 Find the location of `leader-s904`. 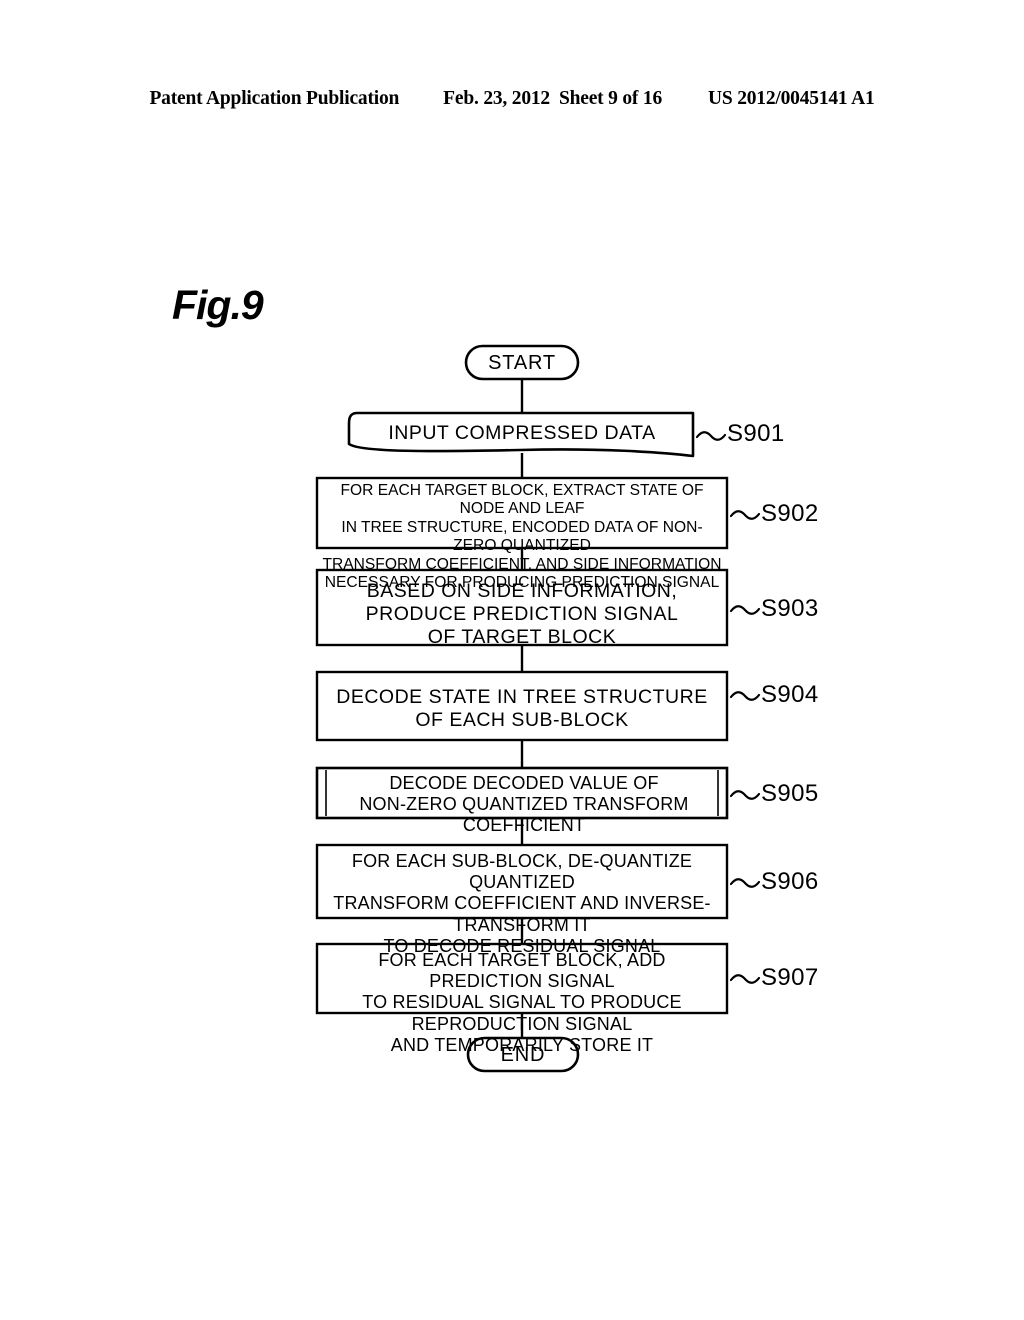

leader-s904 is located at coordinates (745, 696).